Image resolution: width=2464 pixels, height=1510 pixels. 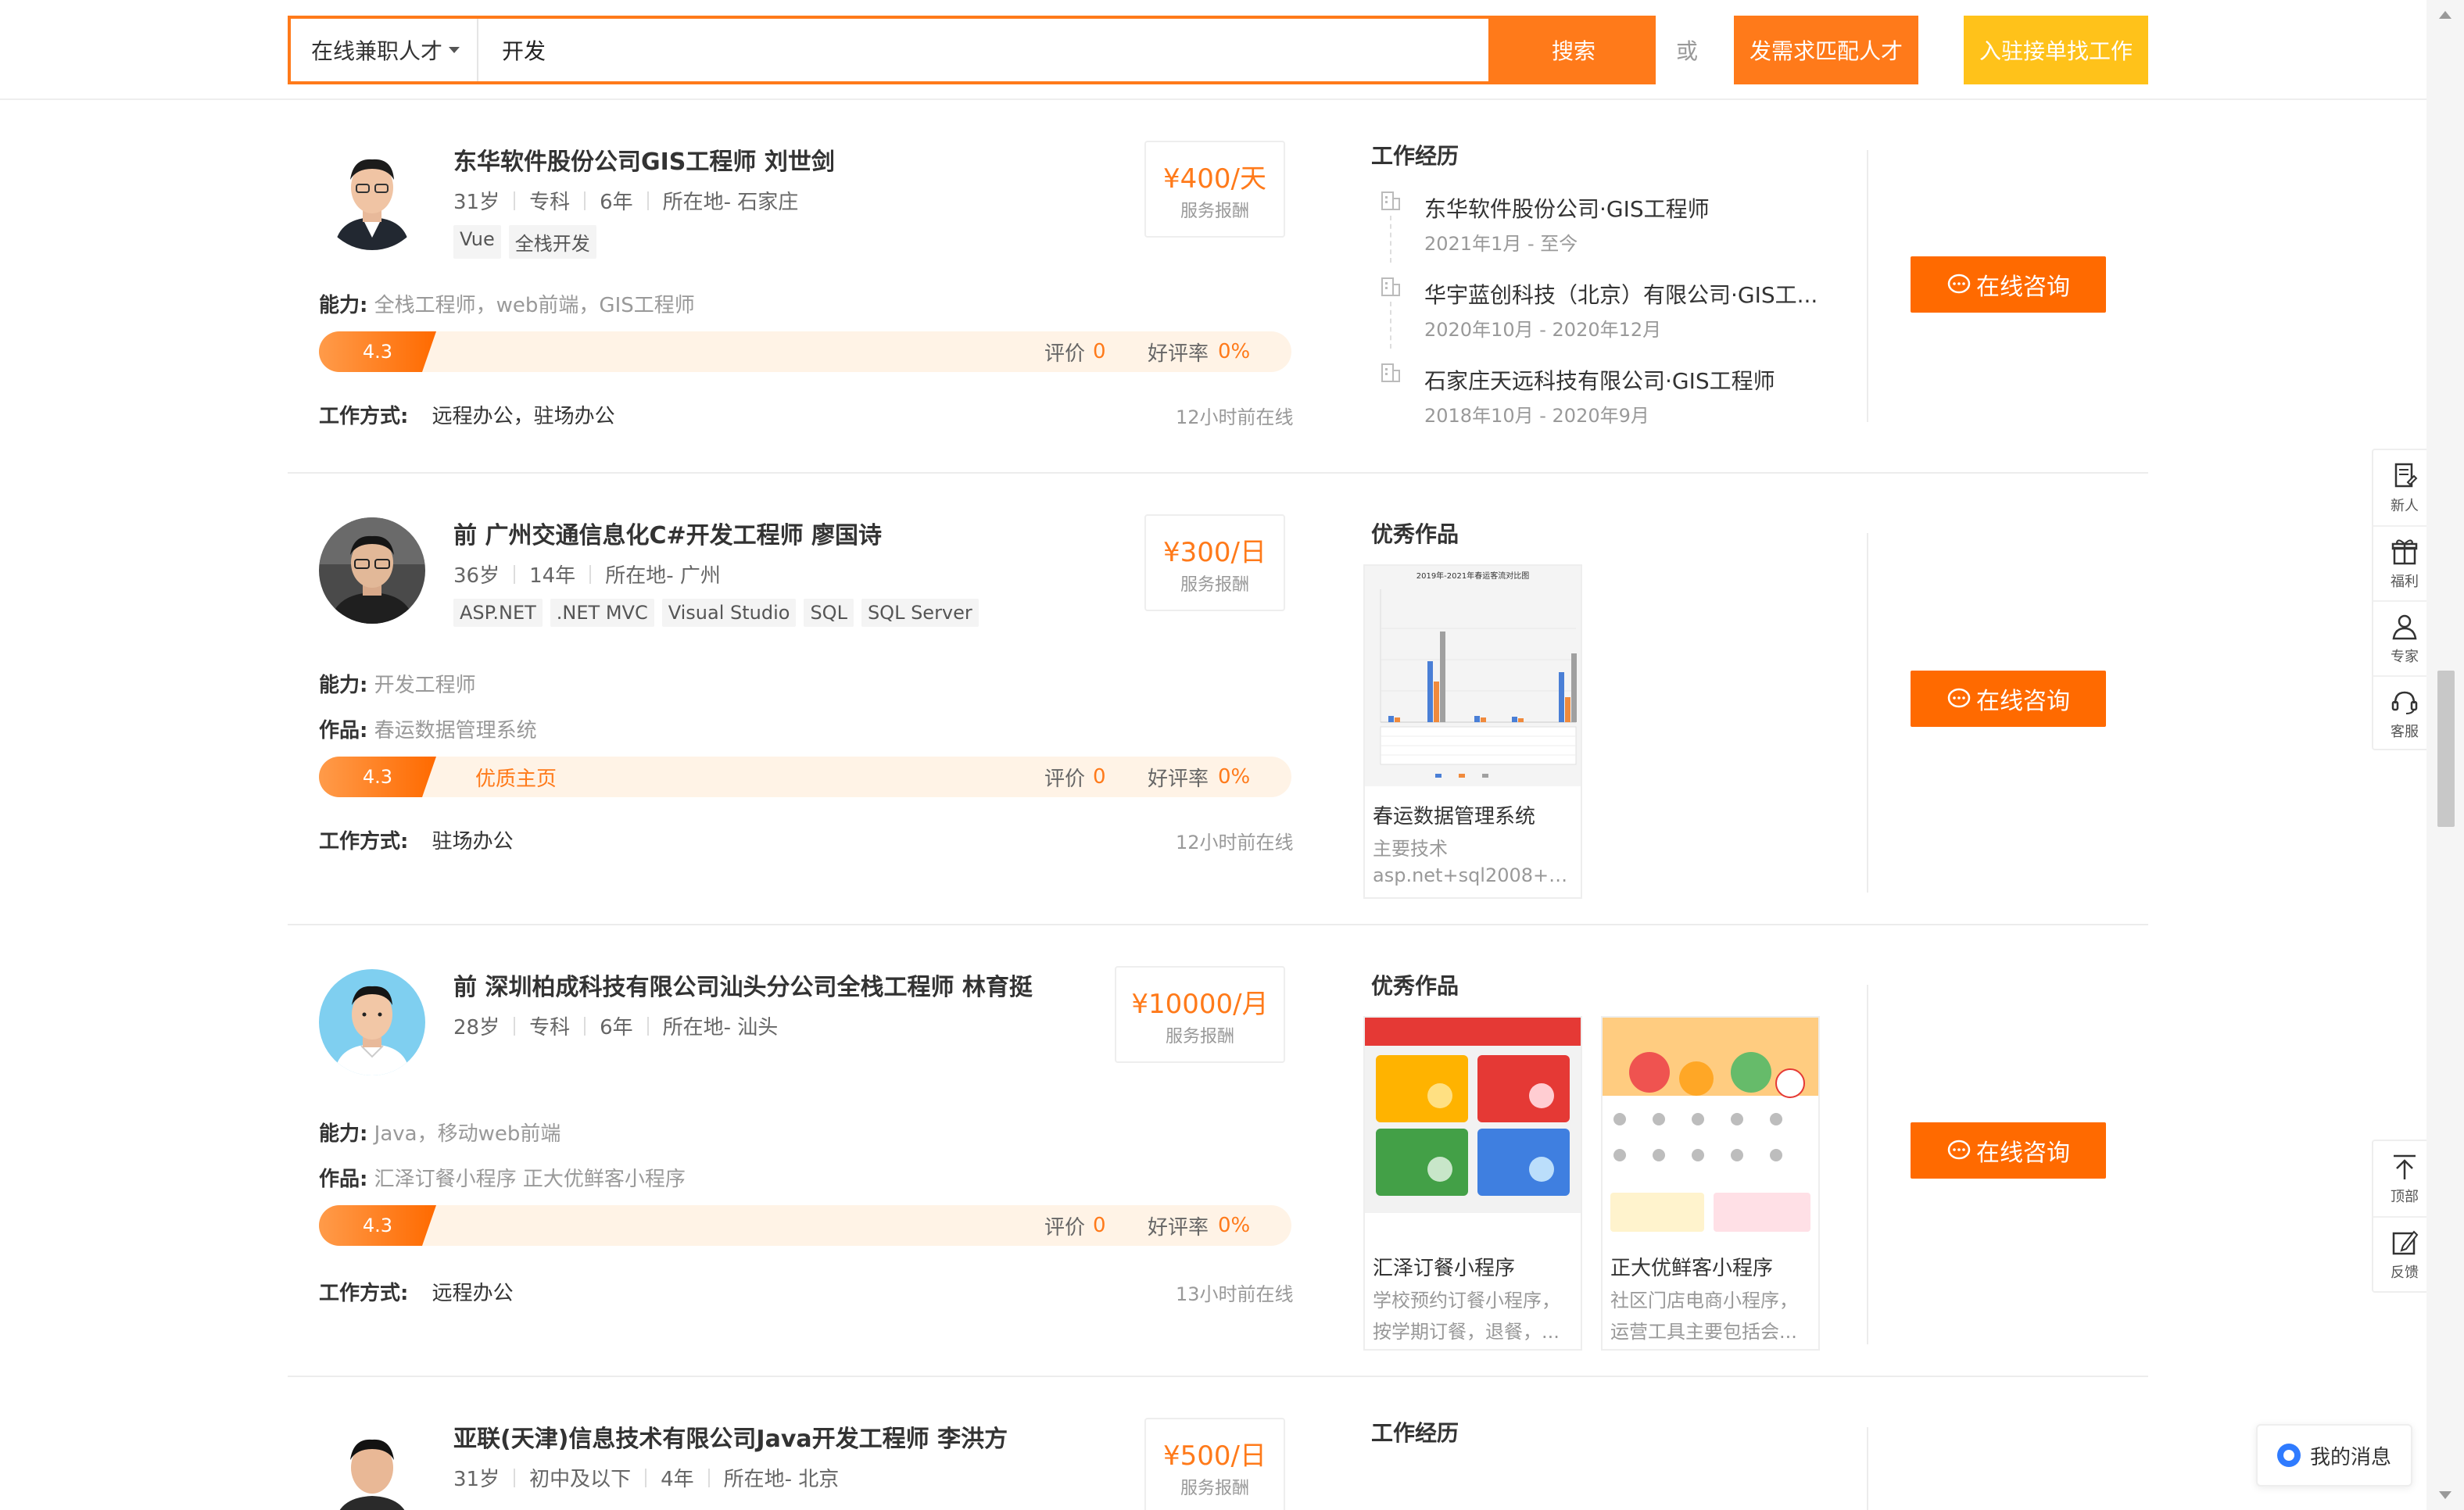 I want to click on works-line: 作品: 春运数据管理系统, so click(x=428, y=728).